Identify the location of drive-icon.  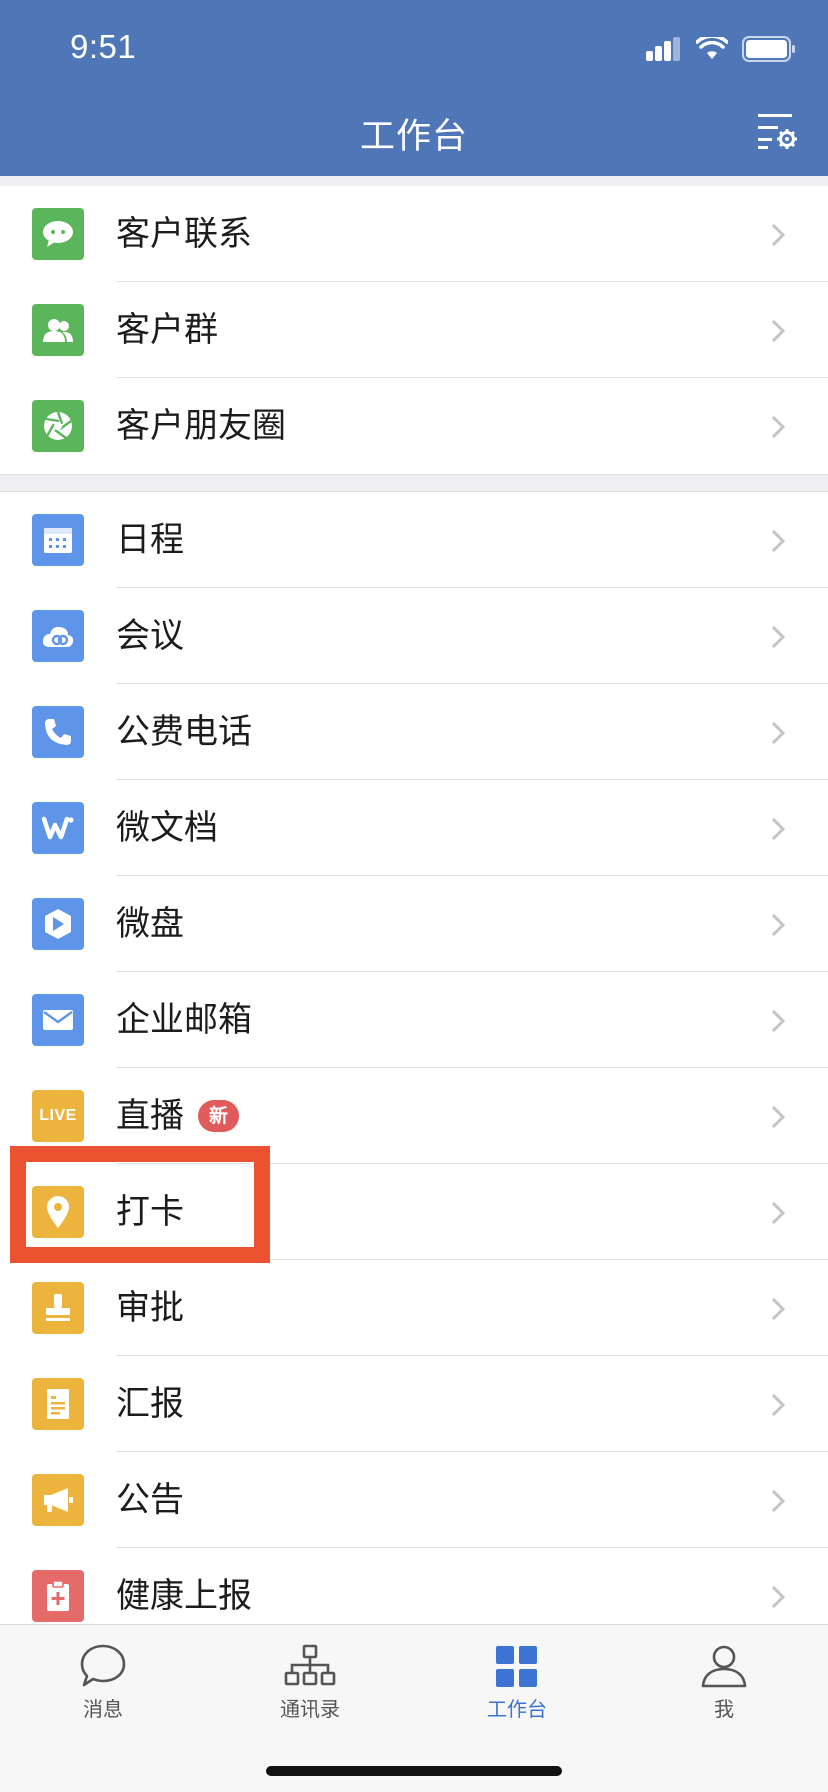
(58, 924).